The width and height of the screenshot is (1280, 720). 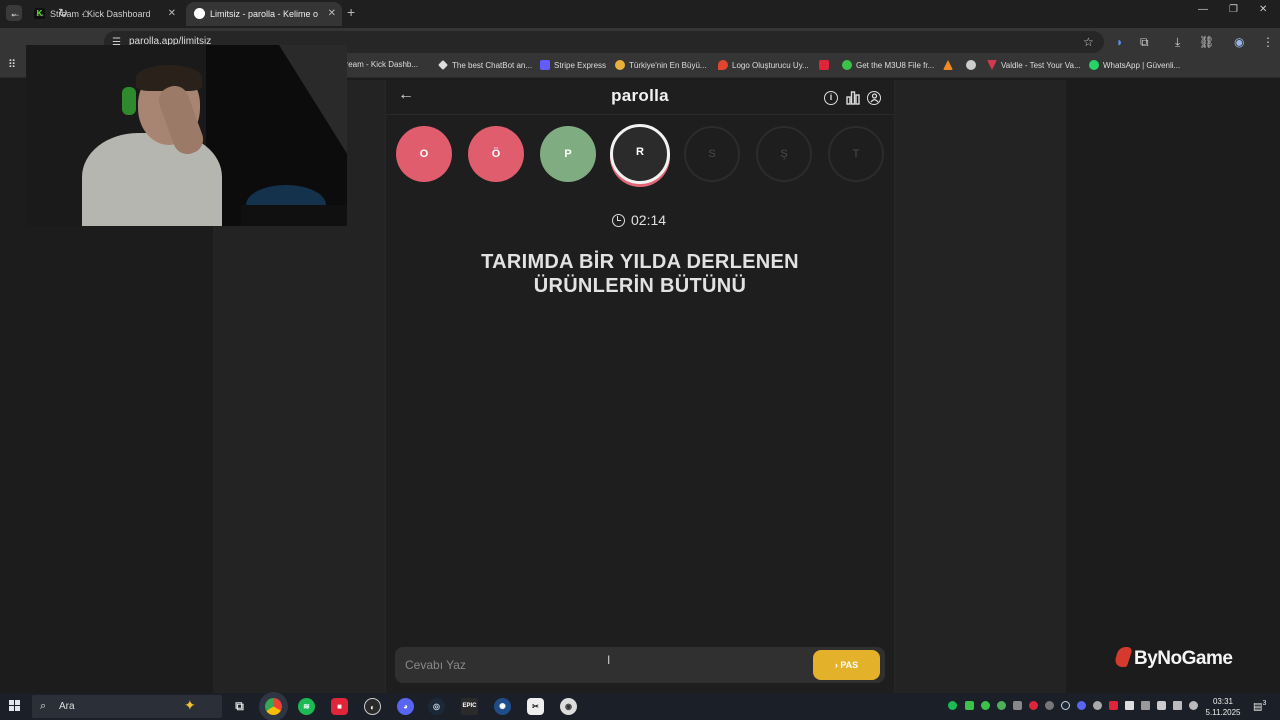 What do you see at coordinates (1268, 42) in the screenshot?
I see `menu-icon: ⋮` at bounding box center [1268, 42].